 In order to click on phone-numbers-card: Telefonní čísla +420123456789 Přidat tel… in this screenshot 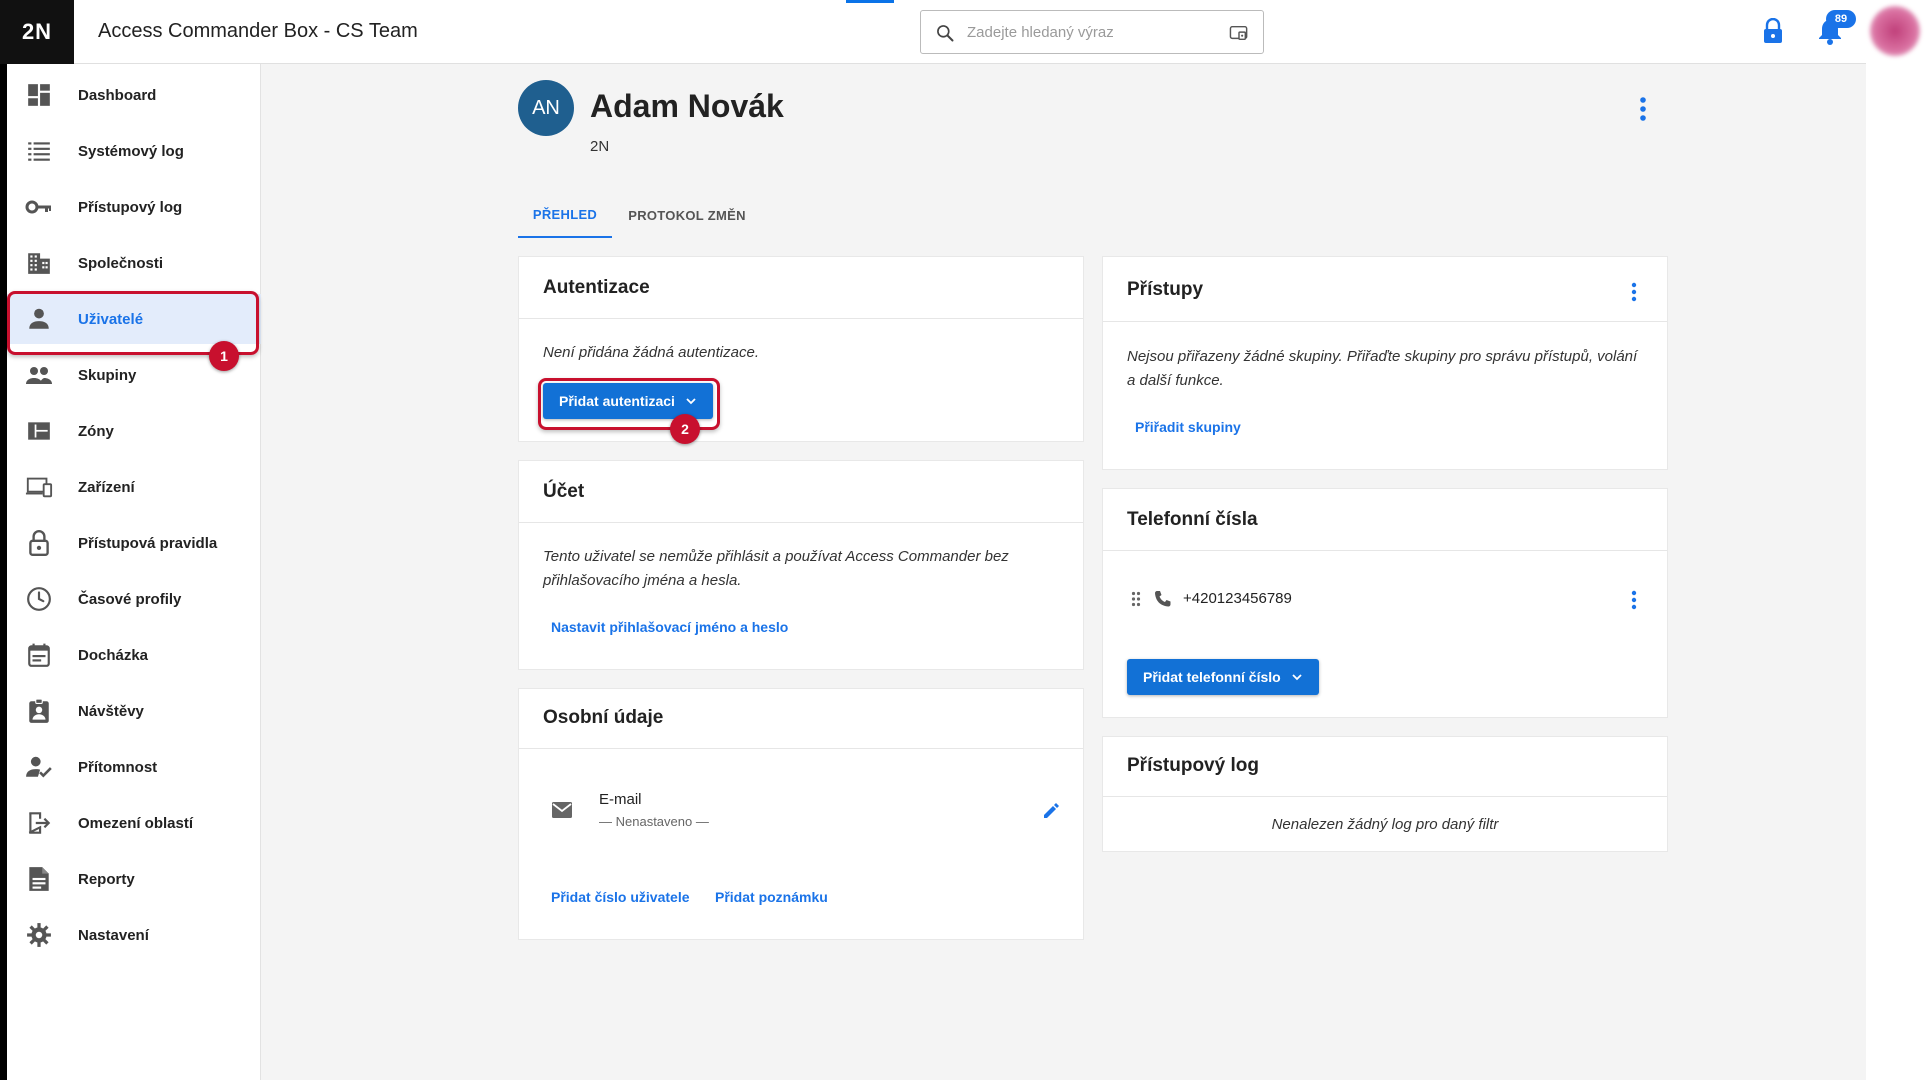, I will do `click(1385, 603)`.